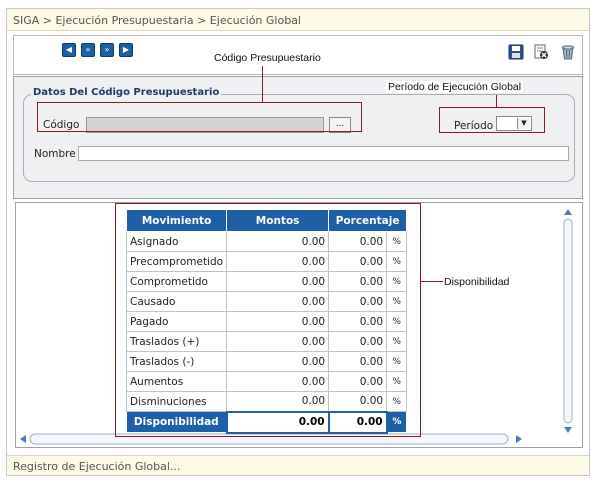  What do you see at coordinates (126, 92) in the screenshot?
I see `datos-legend: Datos Del Código Presupuestario` at bounding box center [126, 92].